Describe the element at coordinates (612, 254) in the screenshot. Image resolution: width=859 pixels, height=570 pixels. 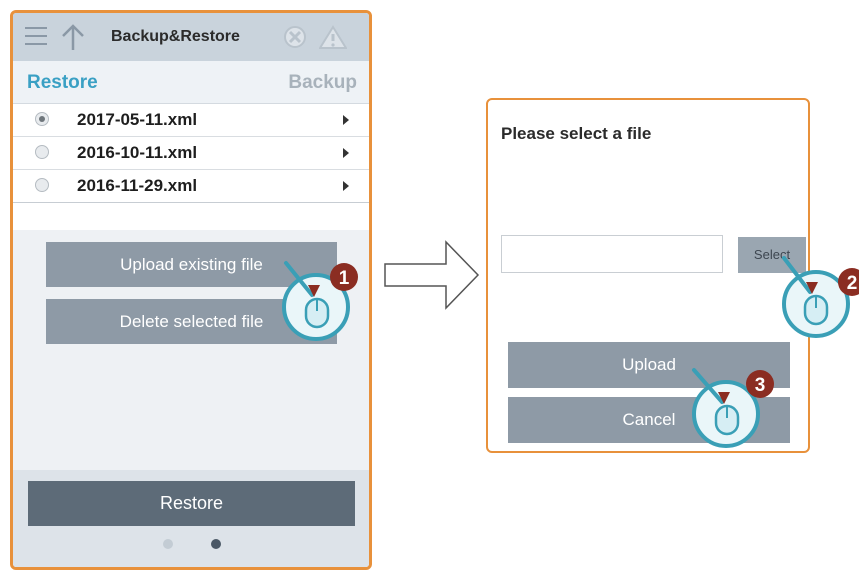
I see `file-path-input` at that location.